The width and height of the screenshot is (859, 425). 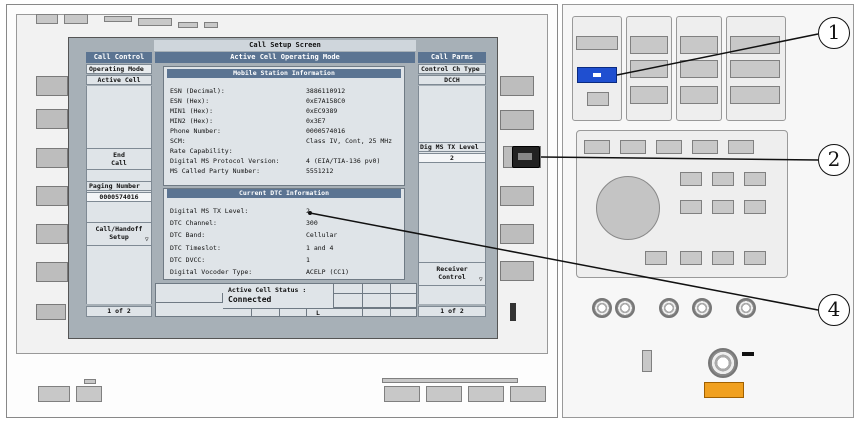 I want to click on mi-value-0: 3886110912, so click(x=326, y=91).